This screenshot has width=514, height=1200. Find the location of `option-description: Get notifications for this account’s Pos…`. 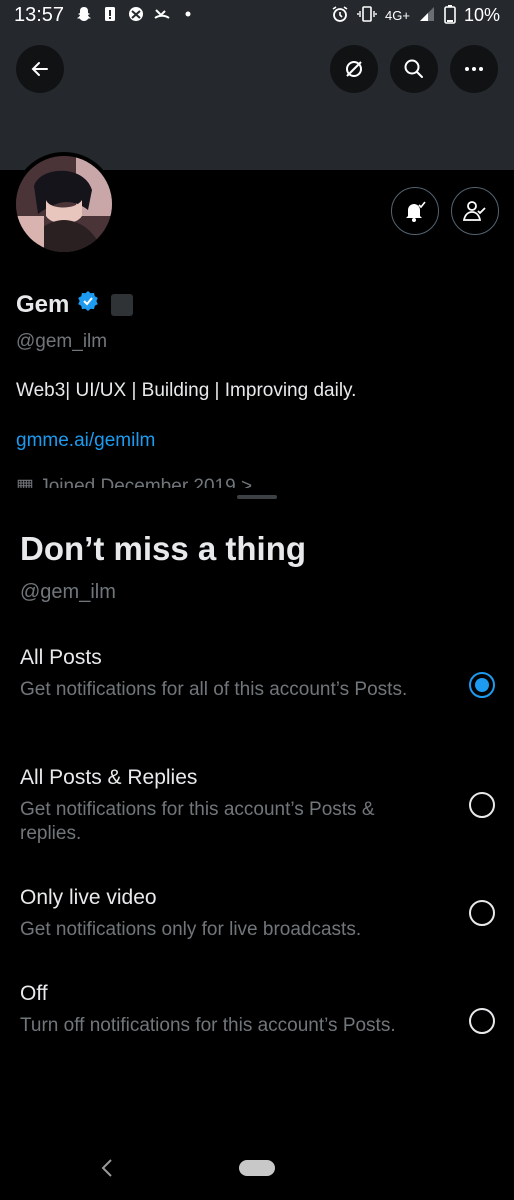

option-description: Get notifications for this account’s Pos… is located at coordinates (197, 821).